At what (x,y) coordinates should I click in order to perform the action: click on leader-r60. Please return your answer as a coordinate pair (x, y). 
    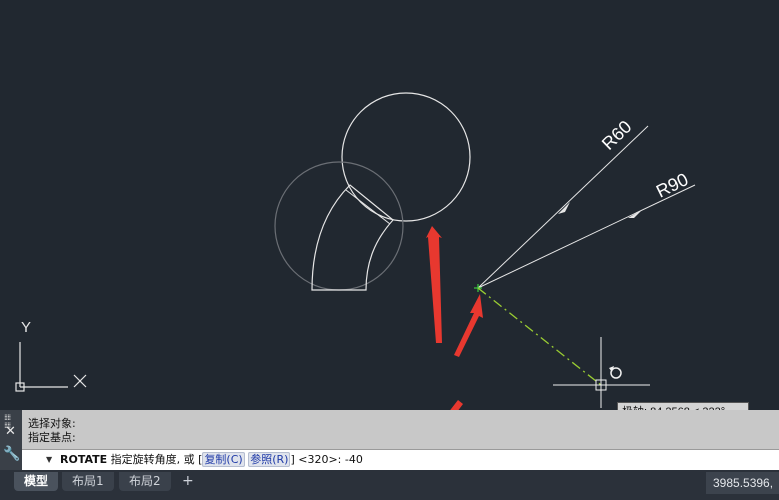
    Looking at the image, I should click on (563, 207).